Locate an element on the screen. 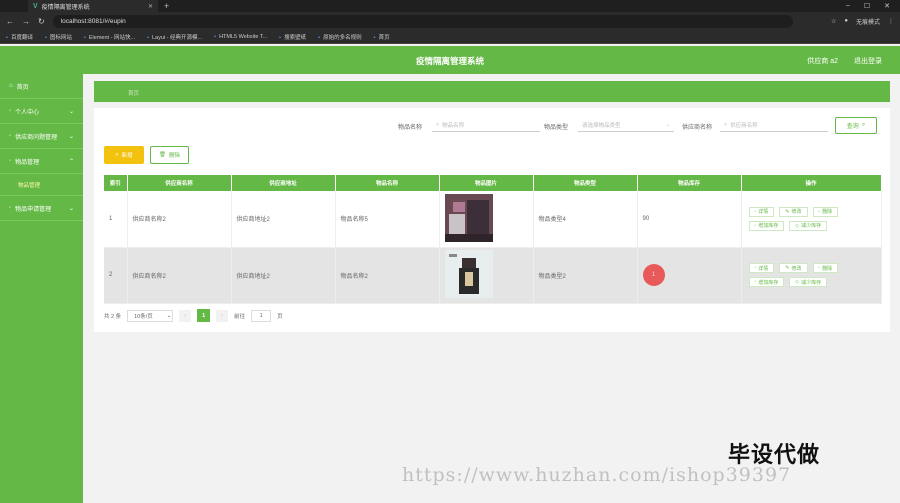  cell-actions: ▫ 详情 ✎ 修改 ▫ 删除 ▫ 增加库存 ◇ 减少库存 is located at coordinates (811, 275).